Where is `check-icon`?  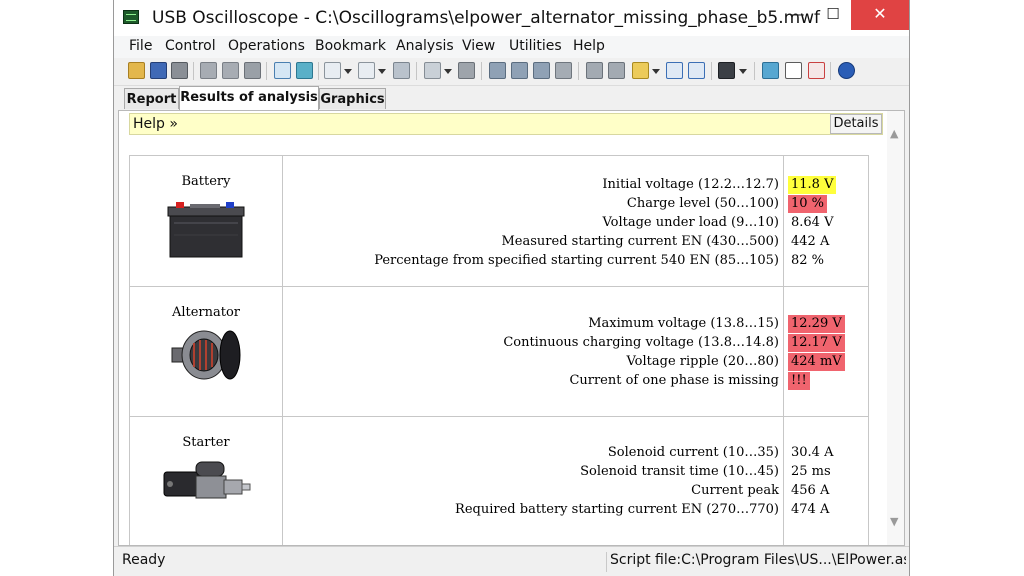 check-icon is located at coordinates (497, 70).